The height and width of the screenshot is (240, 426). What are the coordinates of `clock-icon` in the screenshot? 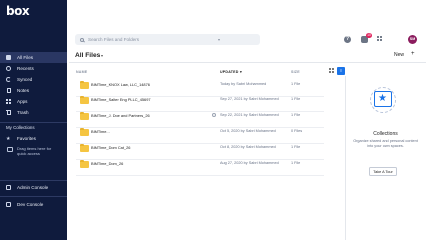 It's located at (9, 68).